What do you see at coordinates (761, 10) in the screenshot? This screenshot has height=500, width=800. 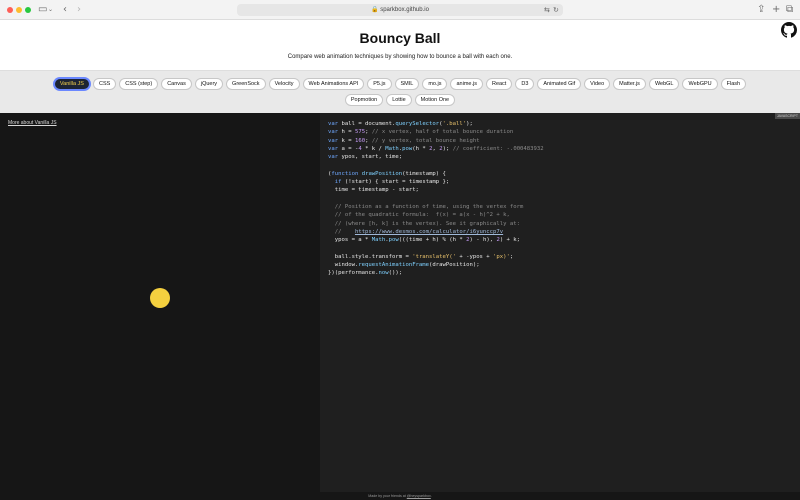 I see `share-icon: ⇪` at bounding box center [761, 10].